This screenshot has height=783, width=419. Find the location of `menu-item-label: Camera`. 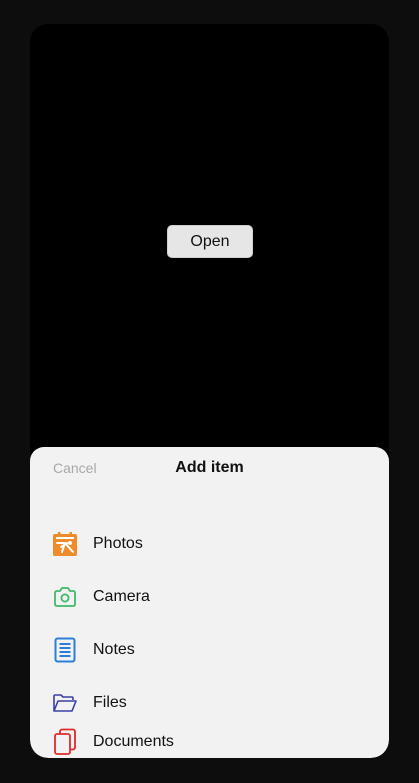

menu-item-label: Camera is located at coordinates (121, 596).